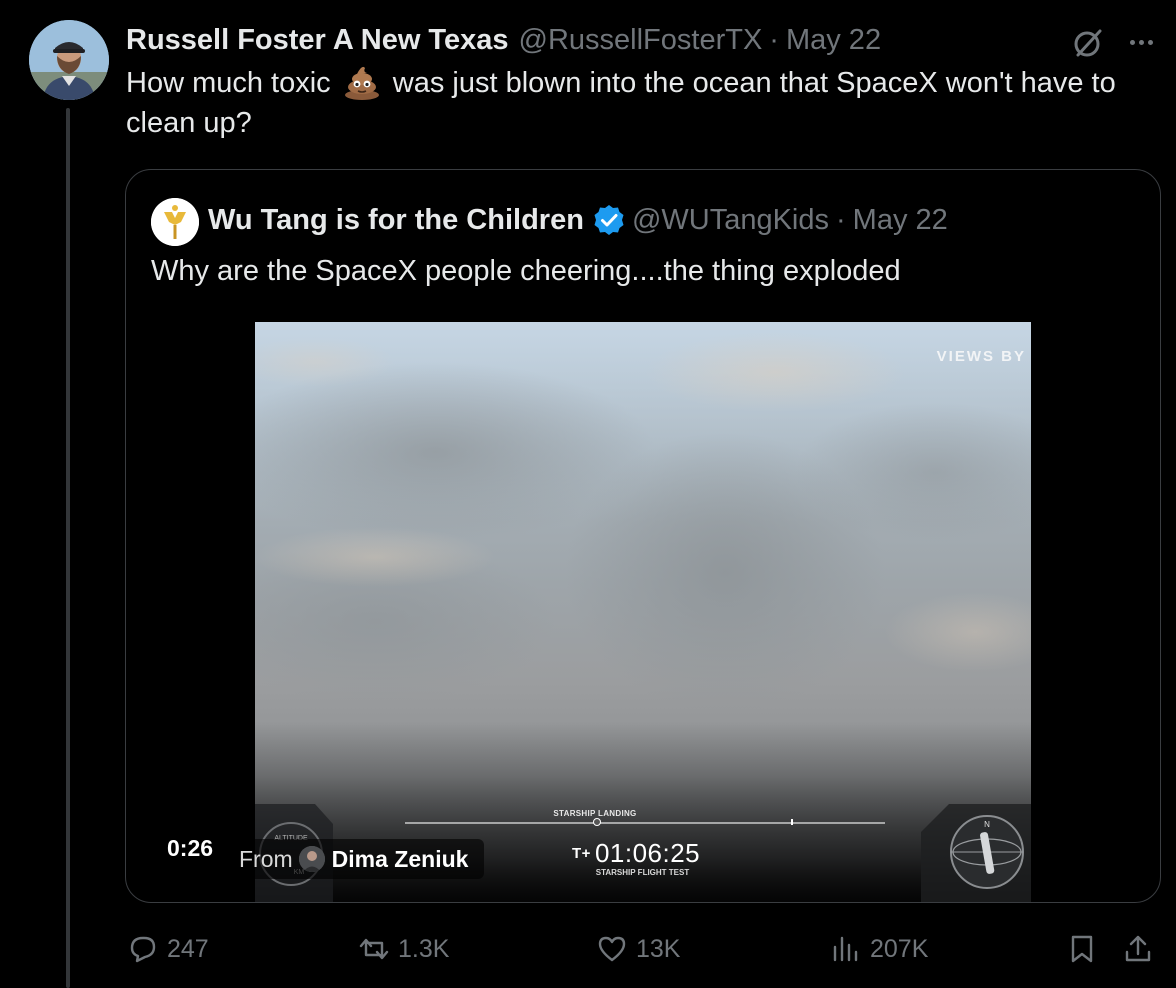  I want to click on share-button, so click(1142, 949).